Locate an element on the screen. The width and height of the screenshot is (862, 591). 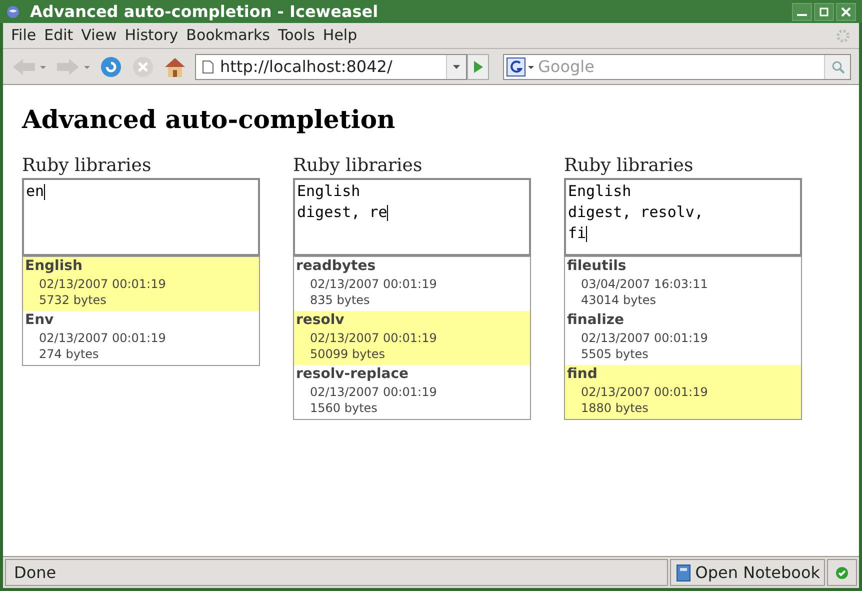
check-icon is located at coordinates (842, 573).